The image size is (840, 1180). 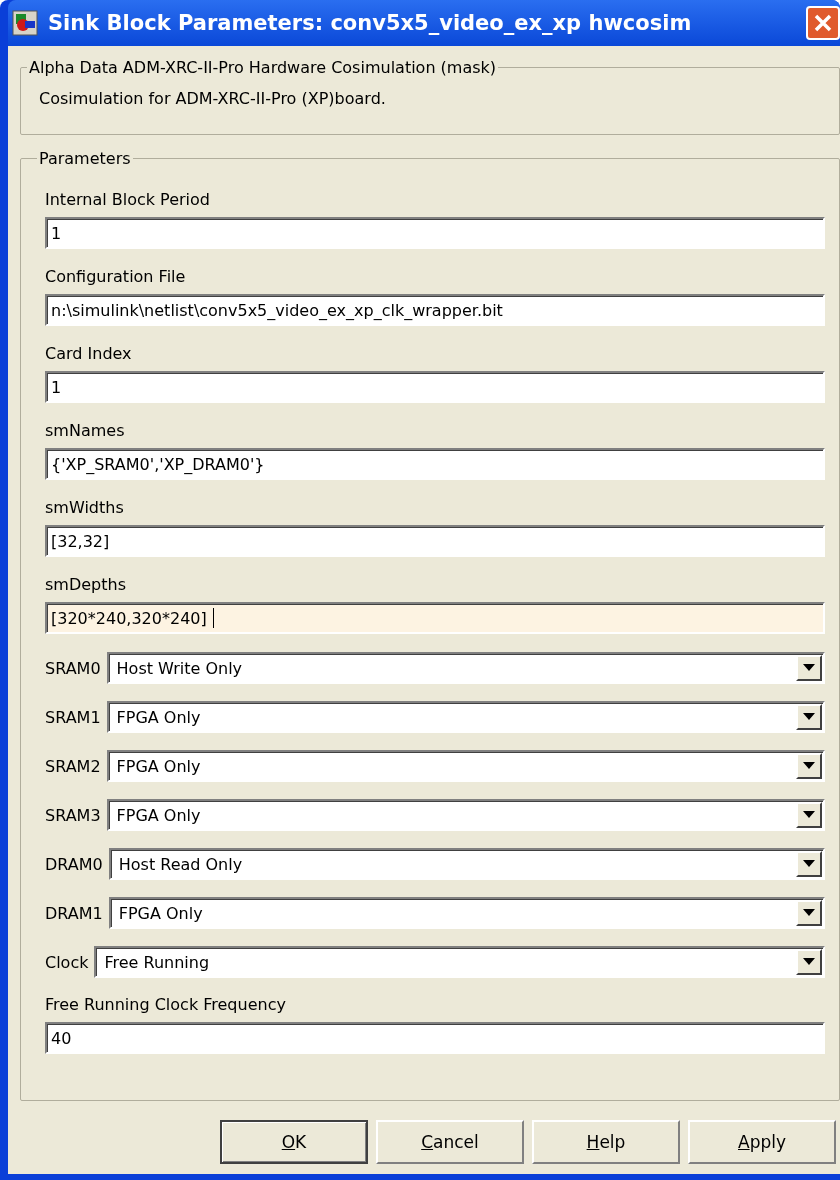 What do you see at coordinates (435, 310) in the screenshot?
I see `input-field: n:\simulink\netlist\conv5x5_video_ex_xp_clk_wrapper.bit` at bounding box center [435, 310].